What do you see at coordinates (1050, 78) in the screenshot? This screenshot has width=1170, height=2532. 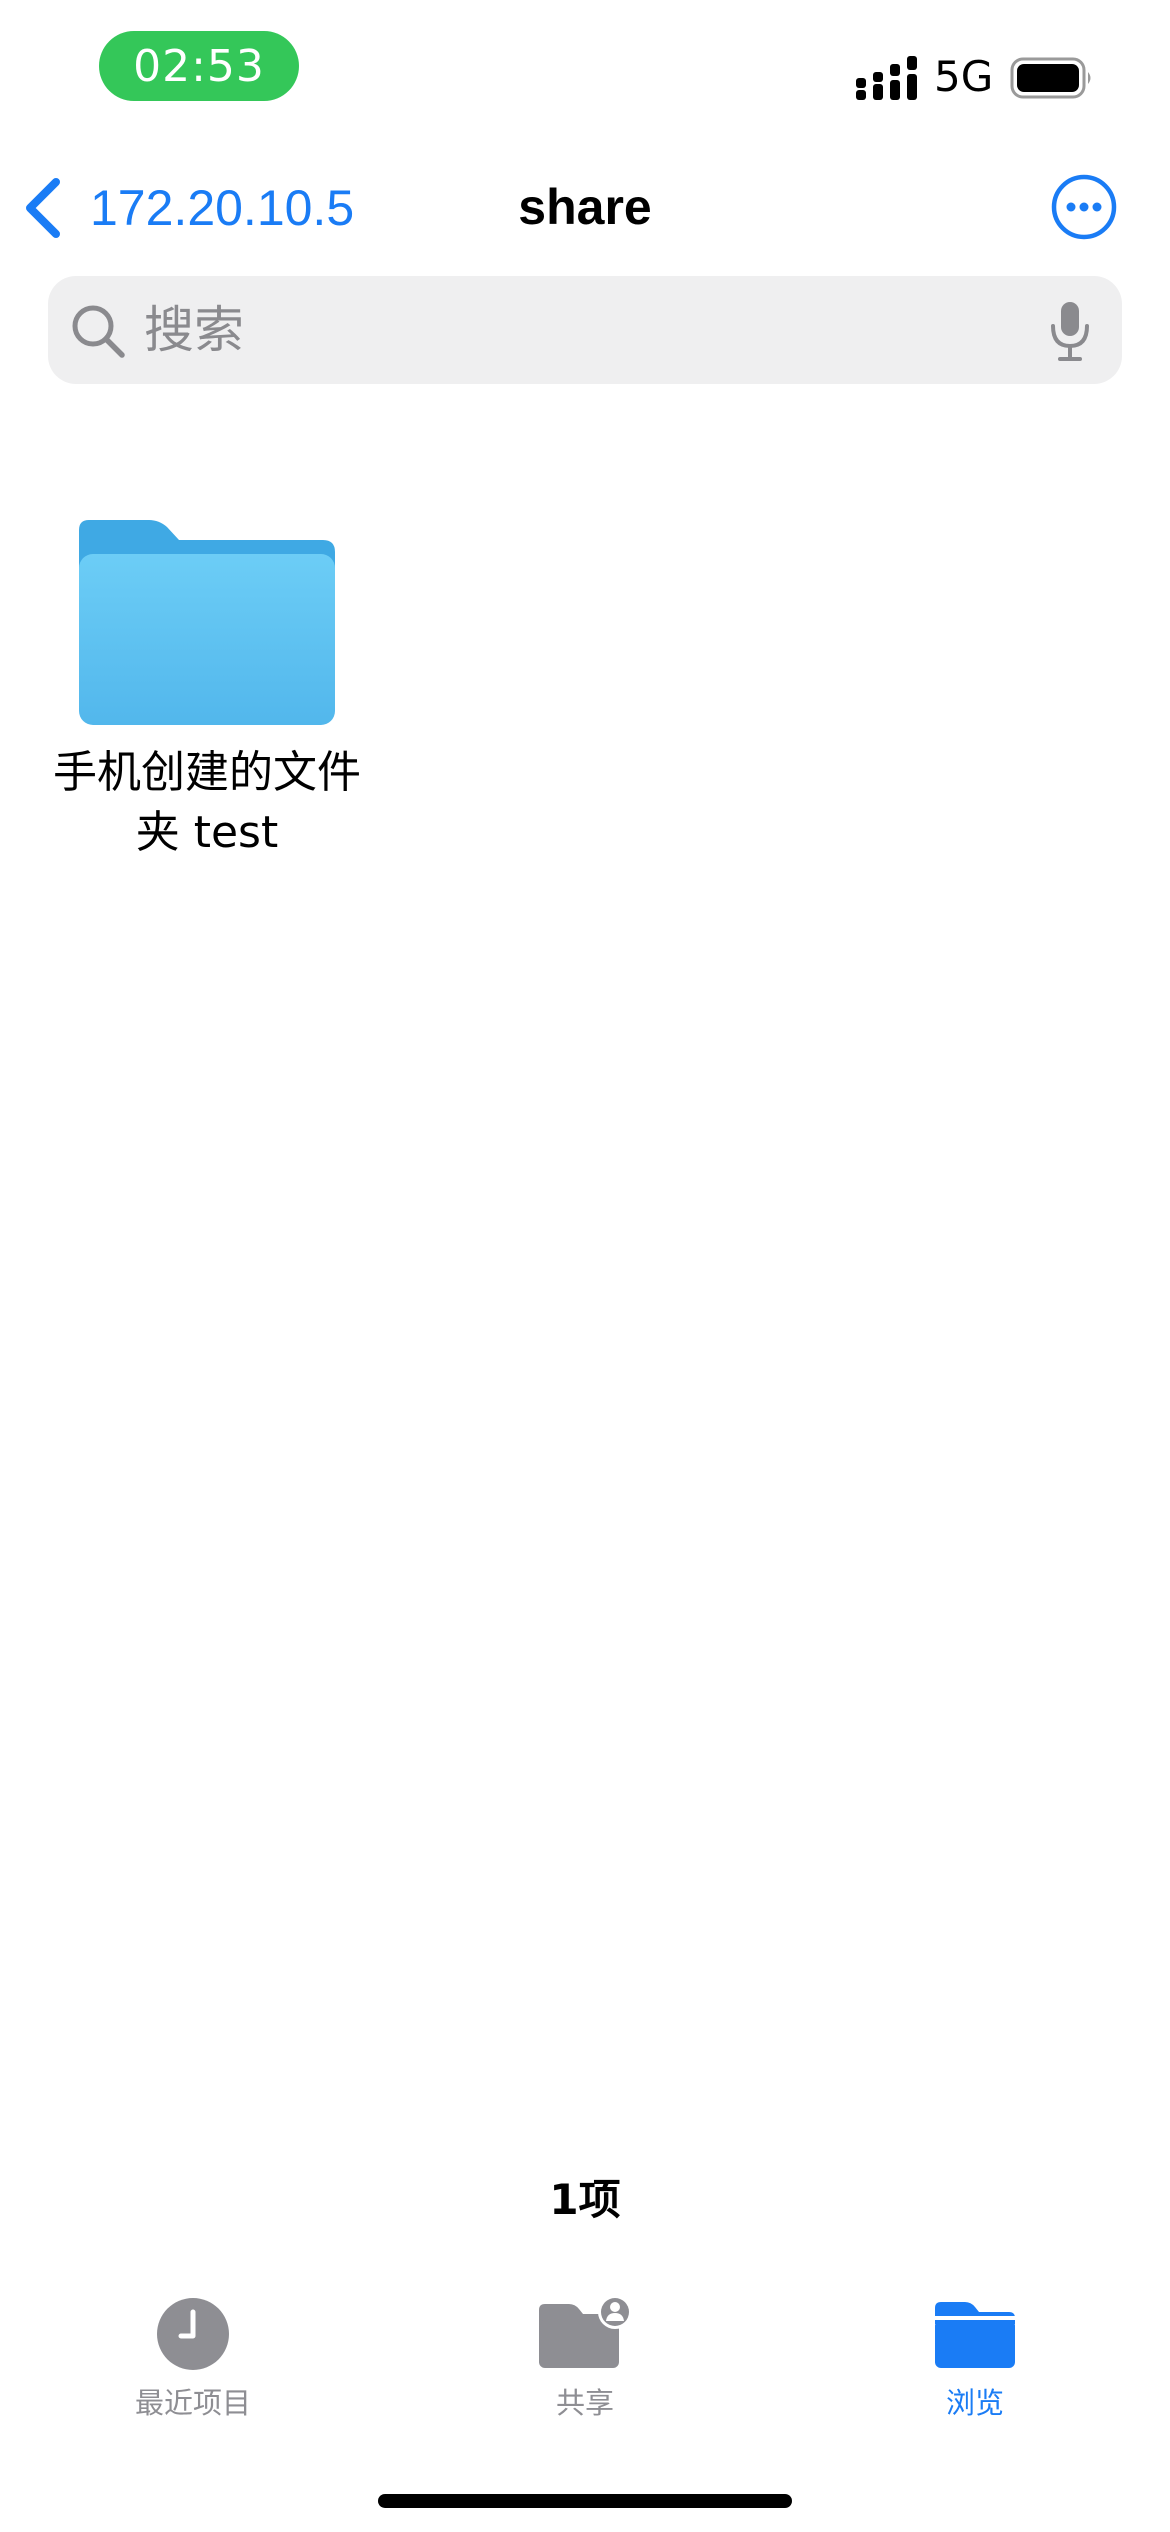 I see `battery-icon` at bounding box center [1050, 78].